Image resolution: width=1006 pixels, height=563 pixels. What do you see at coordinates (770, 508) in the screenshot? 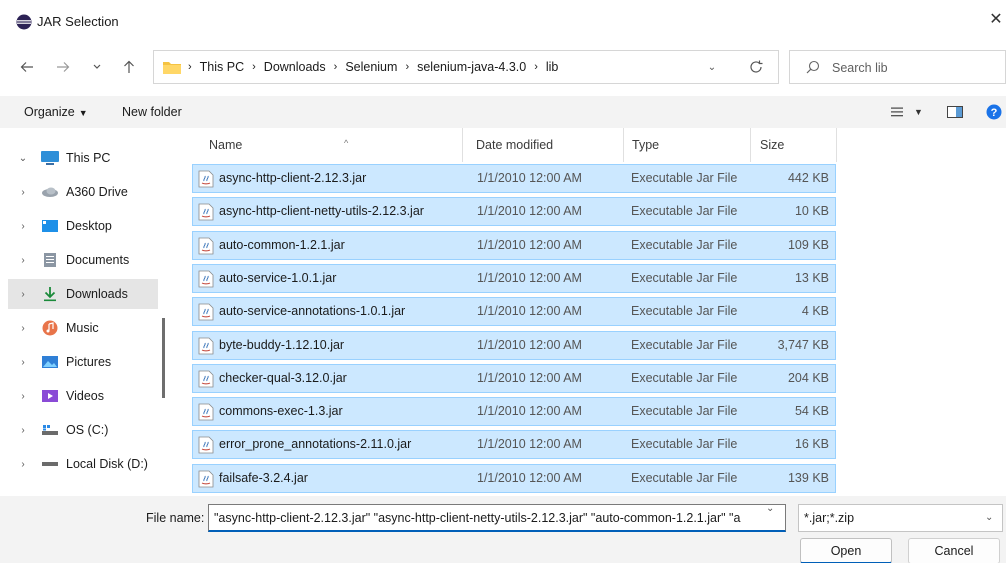
I see `file-name-dropdown-icon: ⌄` at bounding box center [770, 508].